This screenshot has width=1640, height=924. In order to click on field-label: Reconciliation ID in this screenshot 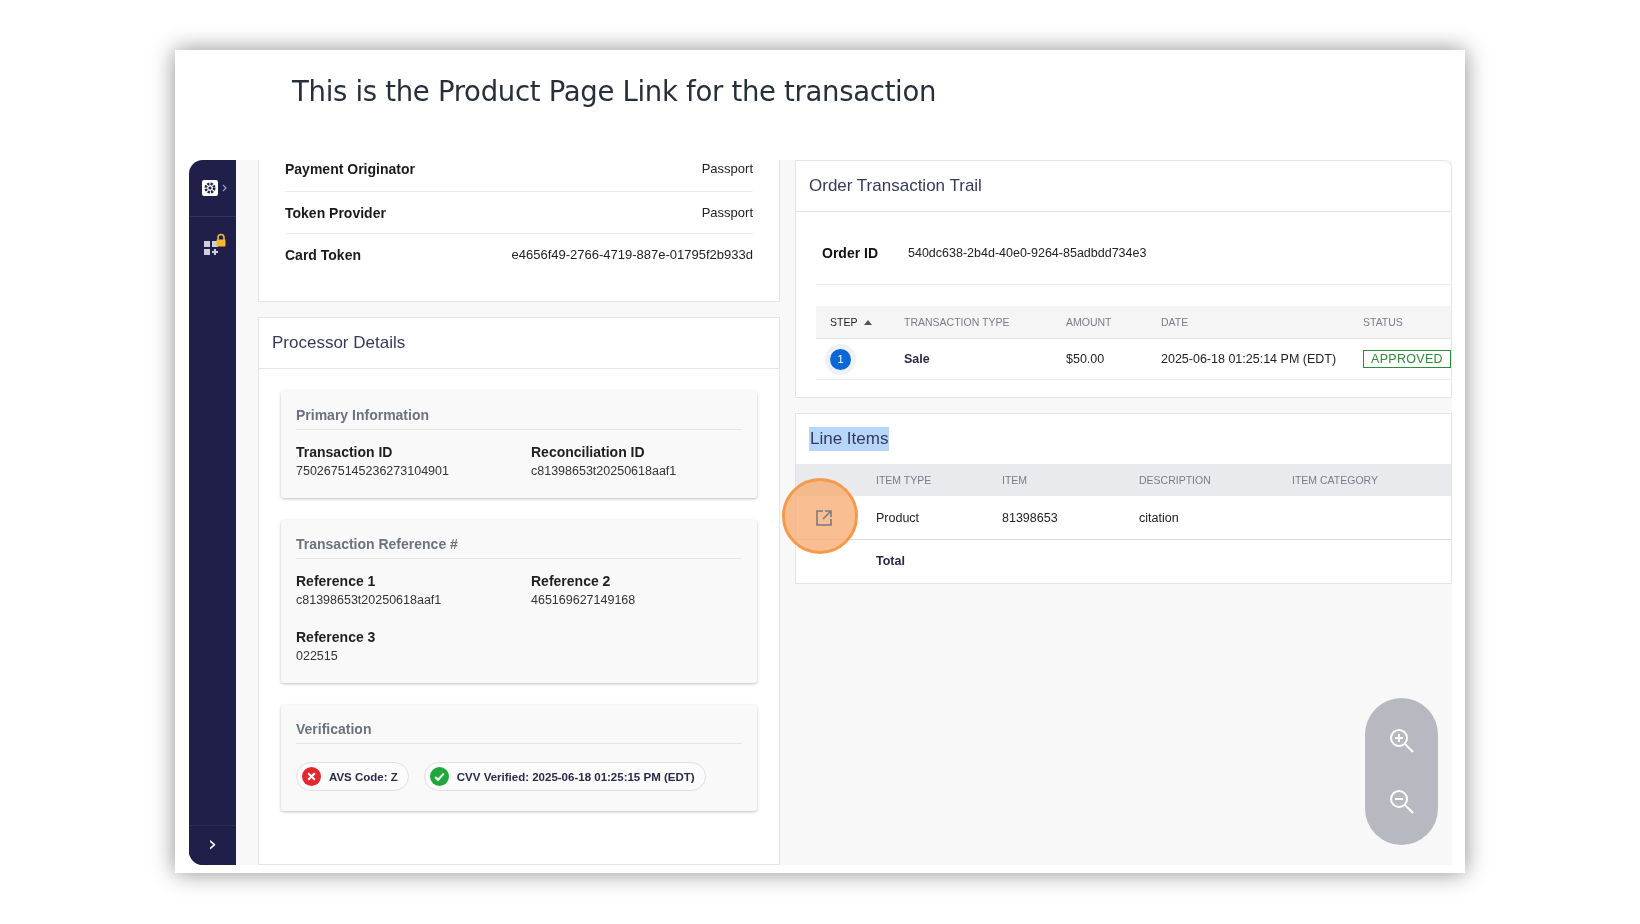, I will do `click(588, 452)`.